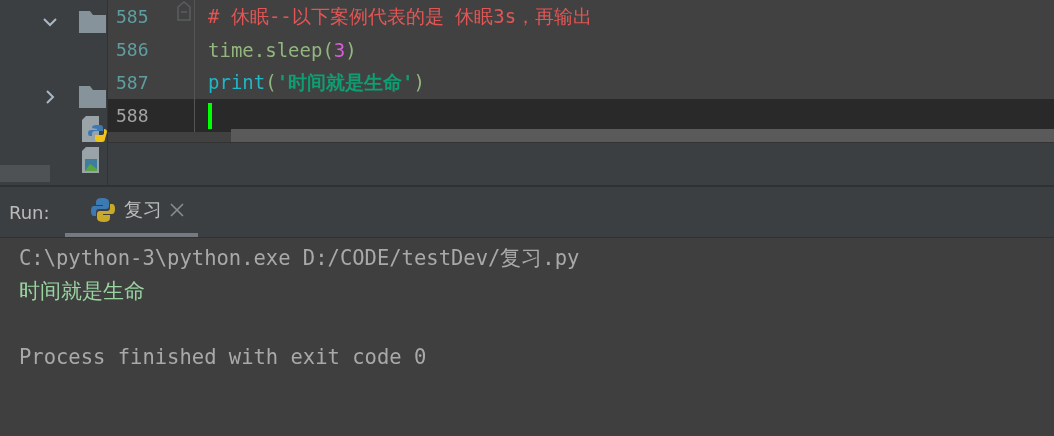 This screenshot has width=1054, height=436. What do you see at coordinates (282, 49) in the screenshot?
I see `code-line: time.sleep(3)` at bounding box center [282, 49].